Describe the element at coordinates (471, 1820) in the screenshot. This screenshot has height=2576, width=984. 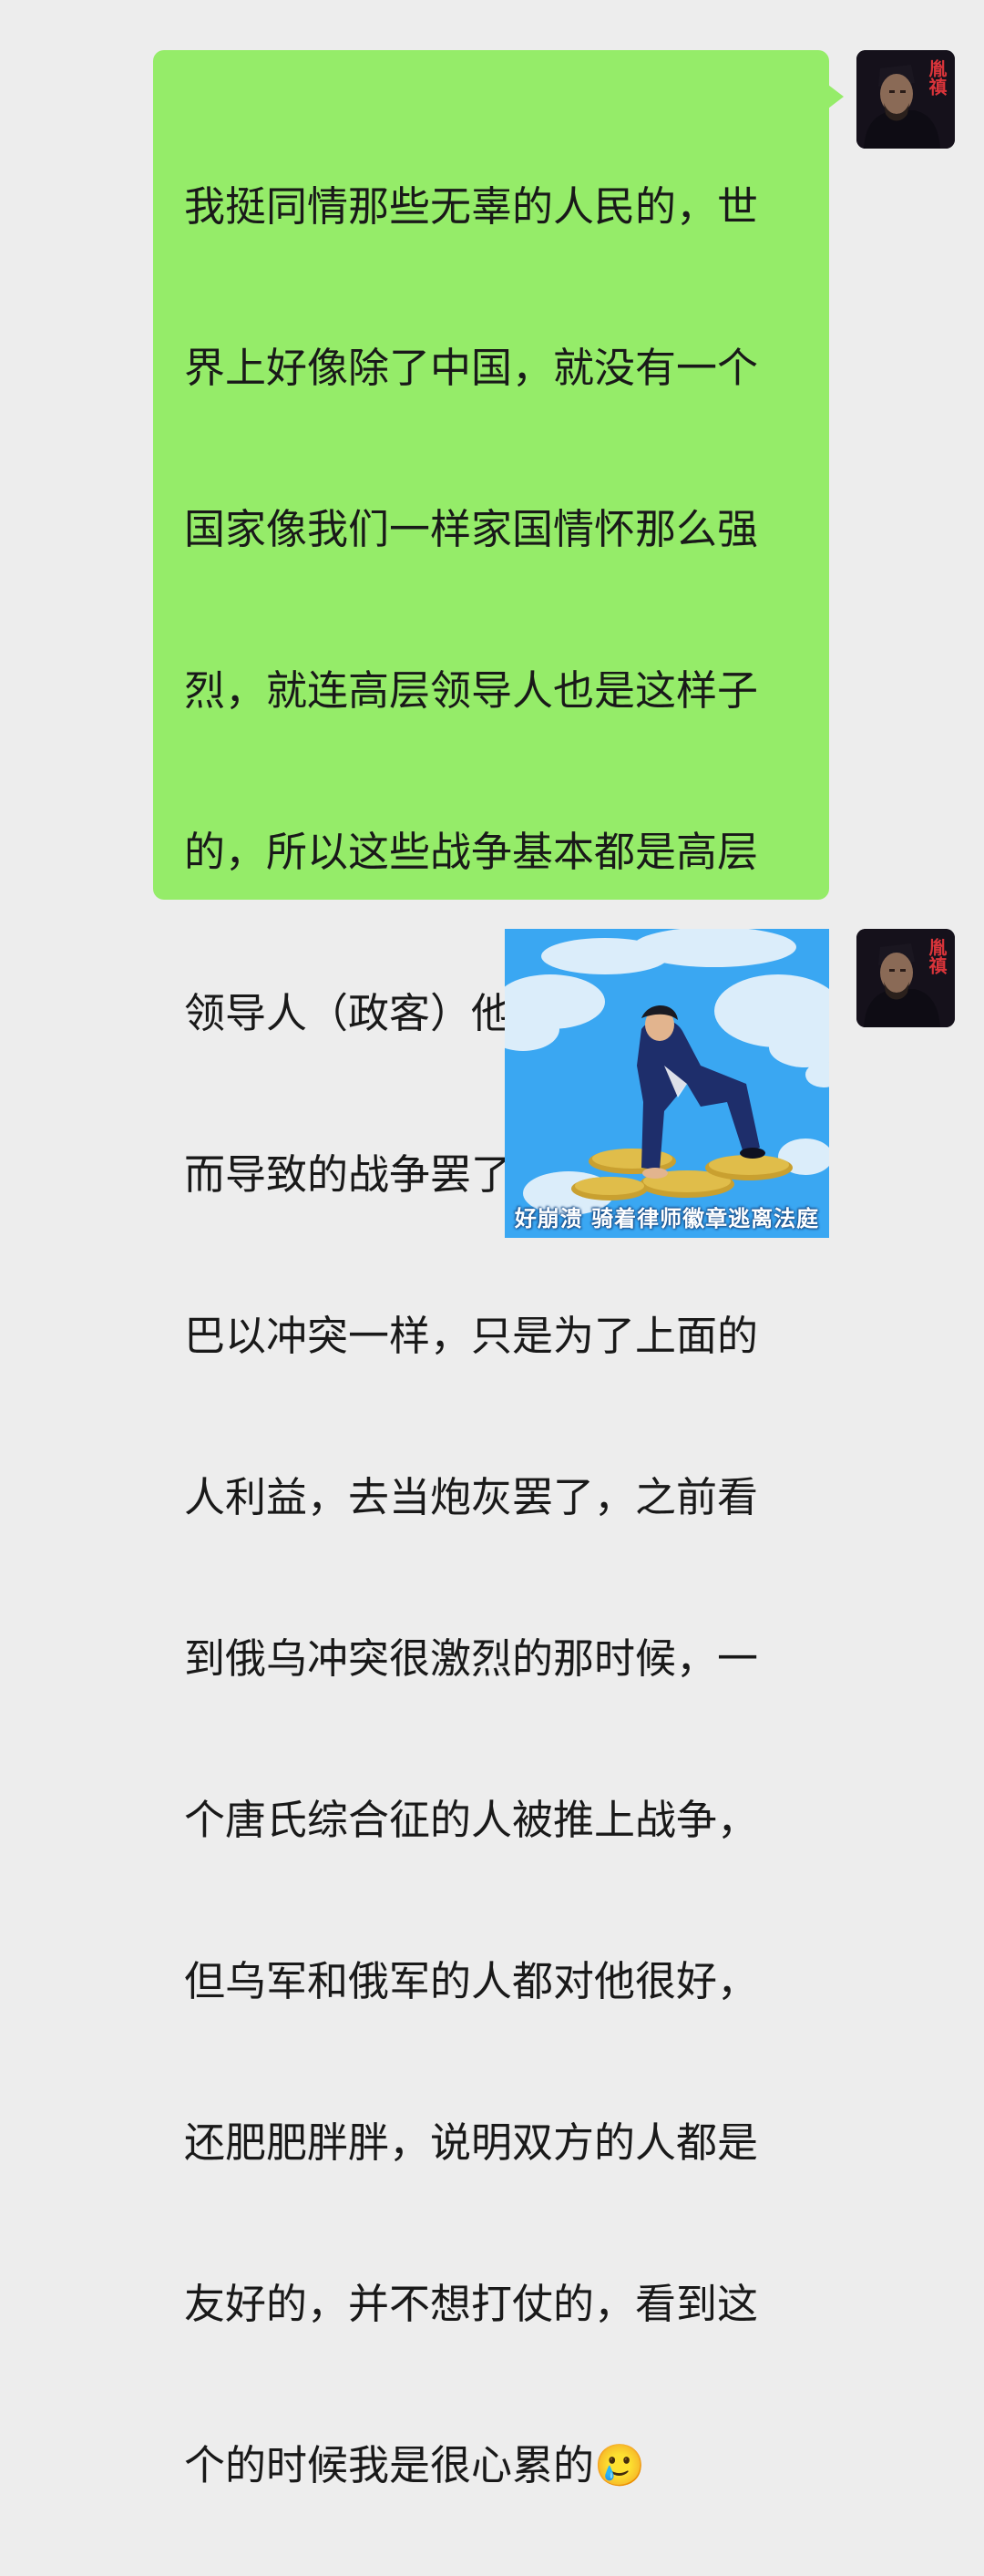
I see `message-line: 个唐氏综合征的人被推上战争，` at that location.